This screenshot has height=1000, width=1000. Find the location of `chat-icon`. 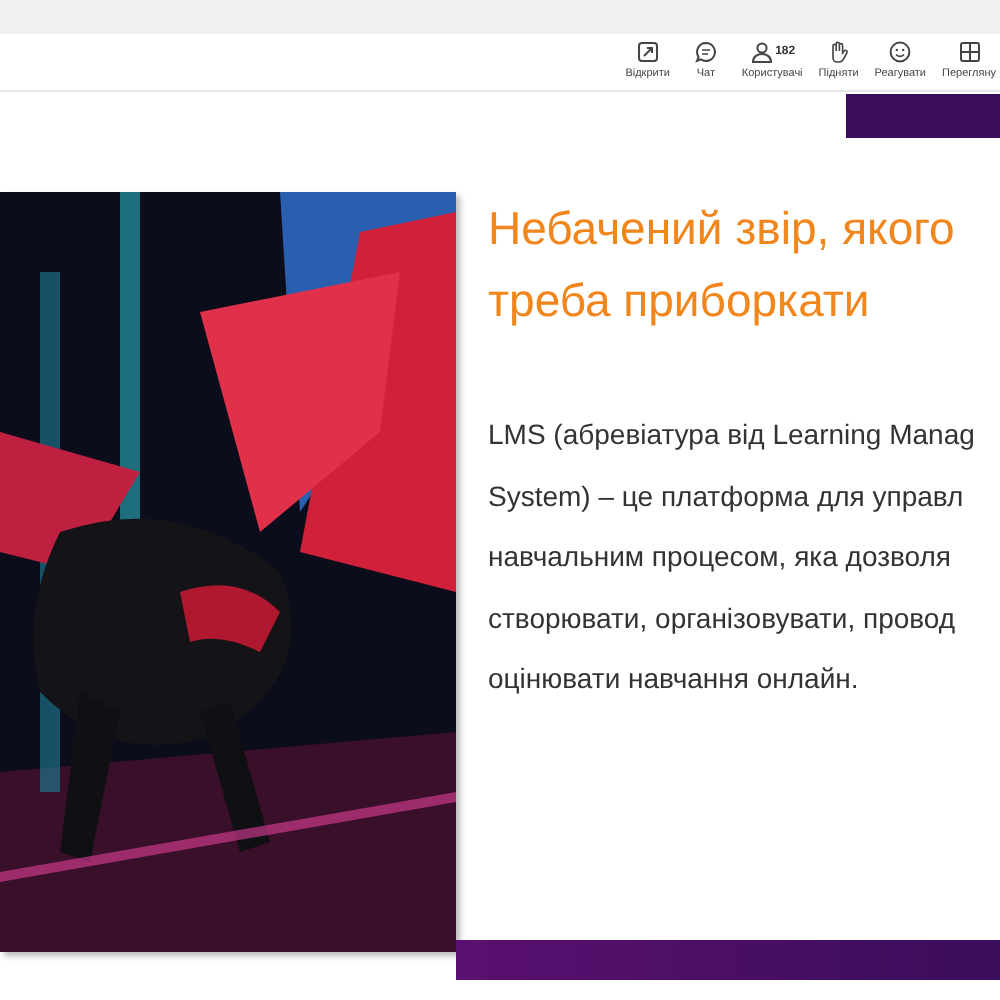

chat-icon is located at coordinates (705, 52).